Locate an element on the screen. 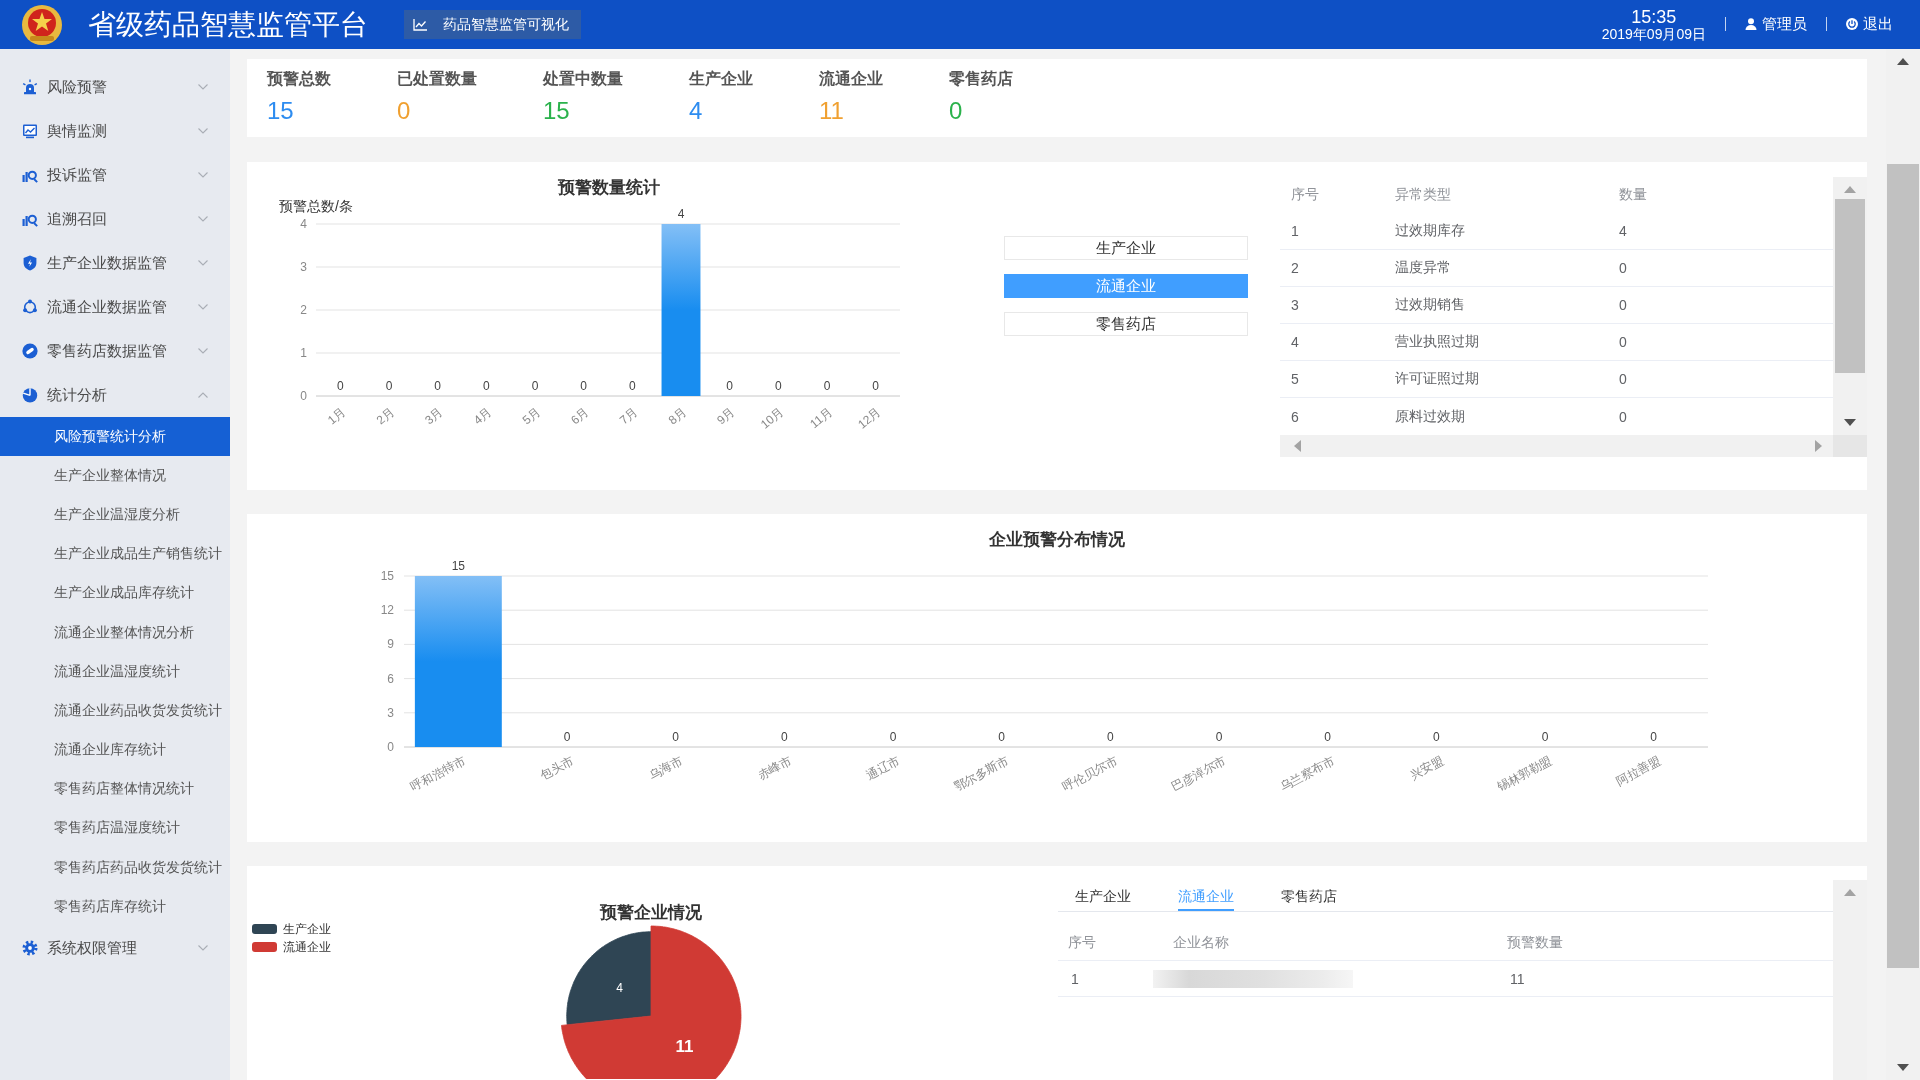 The image size is (1920, 1080). stat-label: 流通企业 is located at coordinates (851, 79).